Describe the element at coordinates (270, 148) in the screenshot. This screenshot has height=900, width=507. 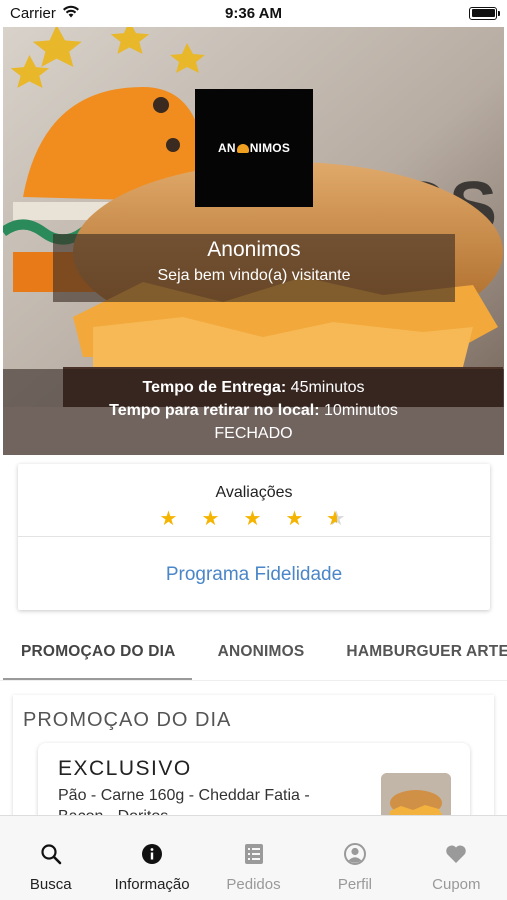
I see `logo-text-right: NIMOS` at that location.